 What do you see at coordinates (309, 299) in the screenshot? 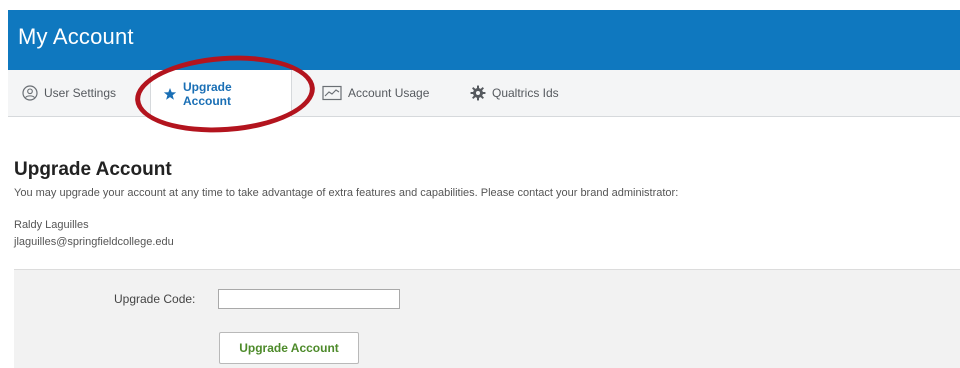
I see `upgrade-code-input` at bounding box center [309, 299].